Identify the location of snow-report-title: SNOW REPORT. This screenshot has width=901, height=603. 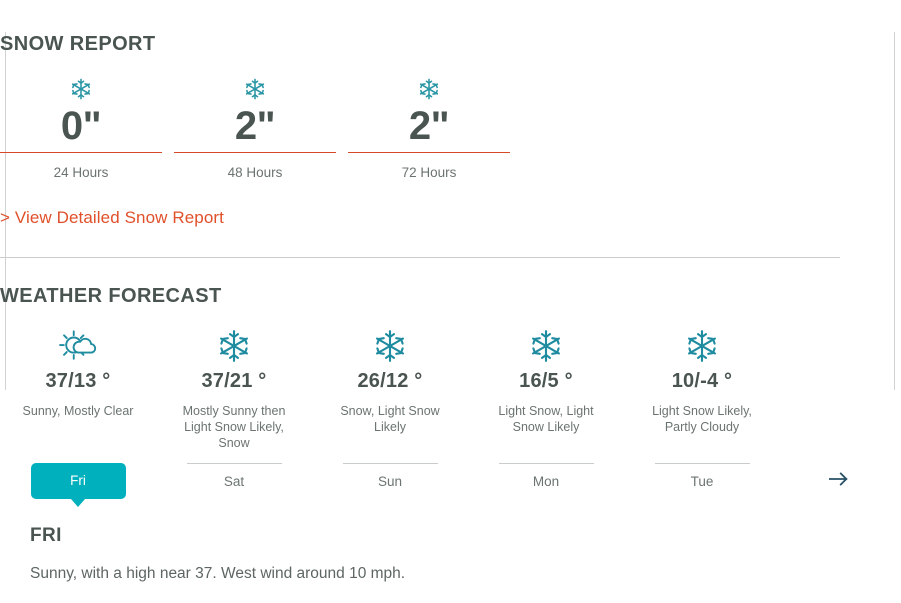
(78, 44).